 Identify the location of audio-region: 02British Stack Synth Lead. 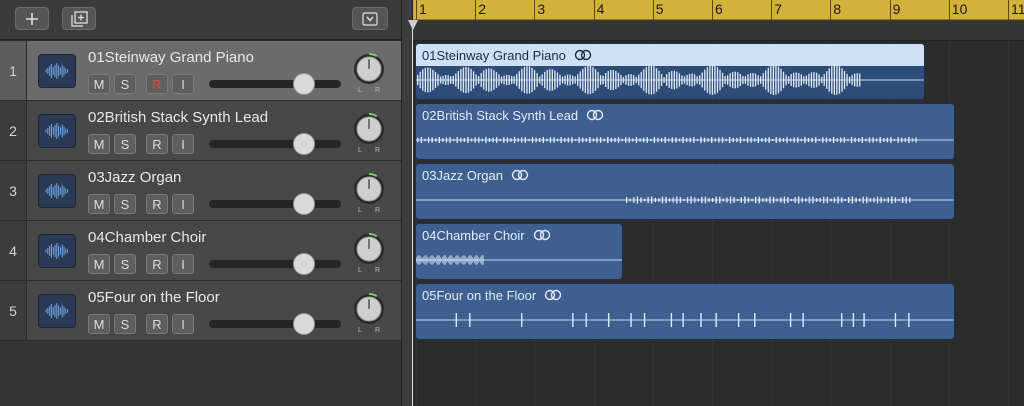
(685, 131).